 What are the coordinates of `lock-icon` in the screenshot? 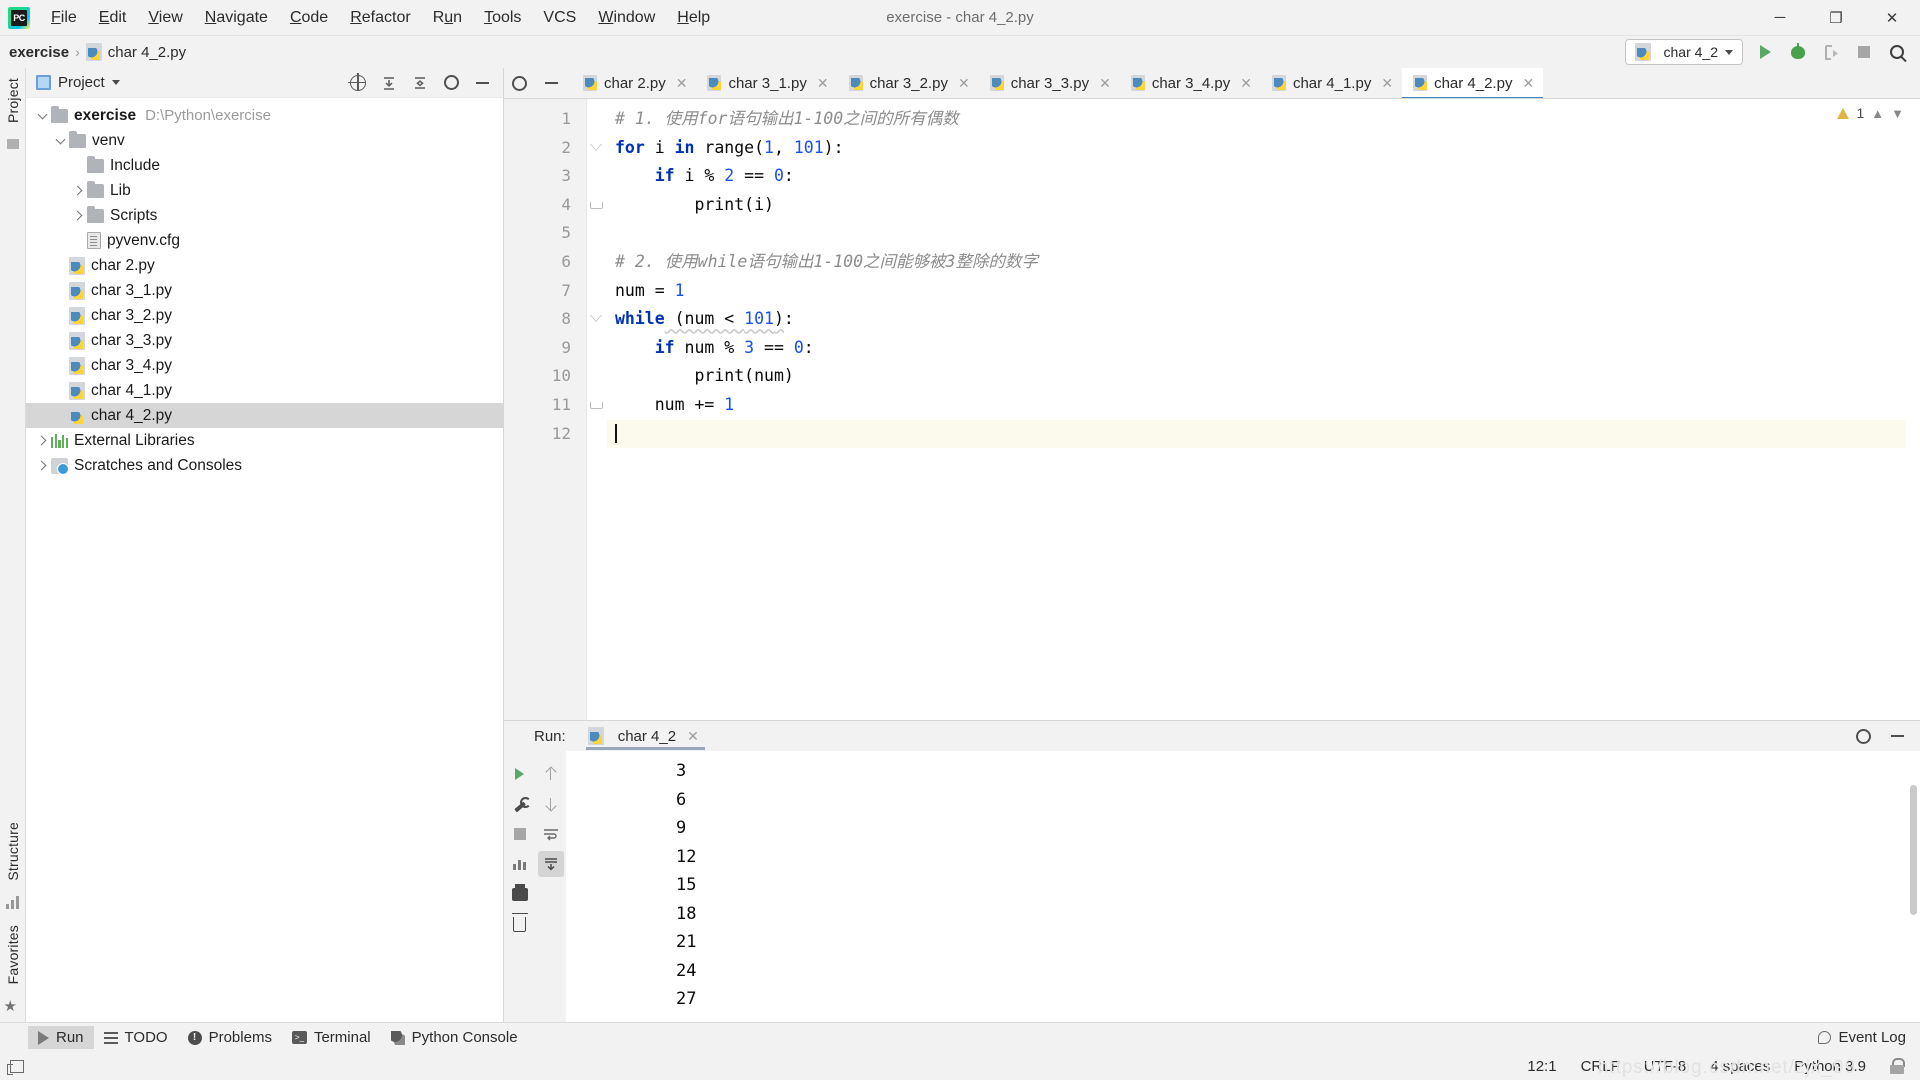 It's located at (1897, 1066).